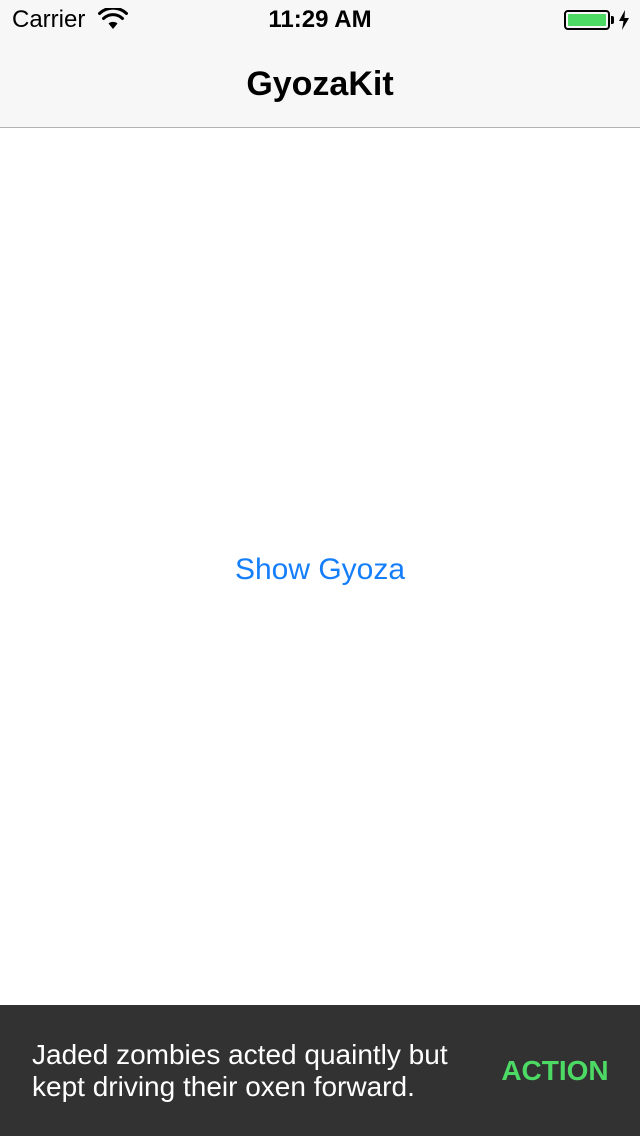 This screenshot has width=640, height=1136. I want to click on top-bar: Carrier 11:29 AM GyozaKit, so click(320, 64).